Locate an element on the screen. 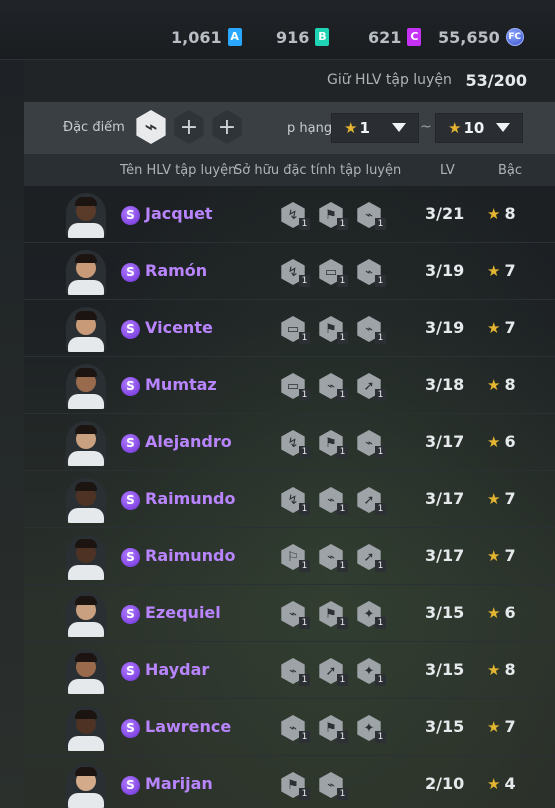 This screenshot has height=808, width=555. currency-b-icon: B is located at coordinates (322, 37).